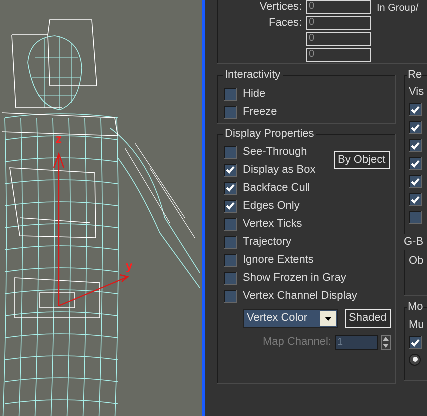  I want to click on axis-label: z, so click(59, 139).